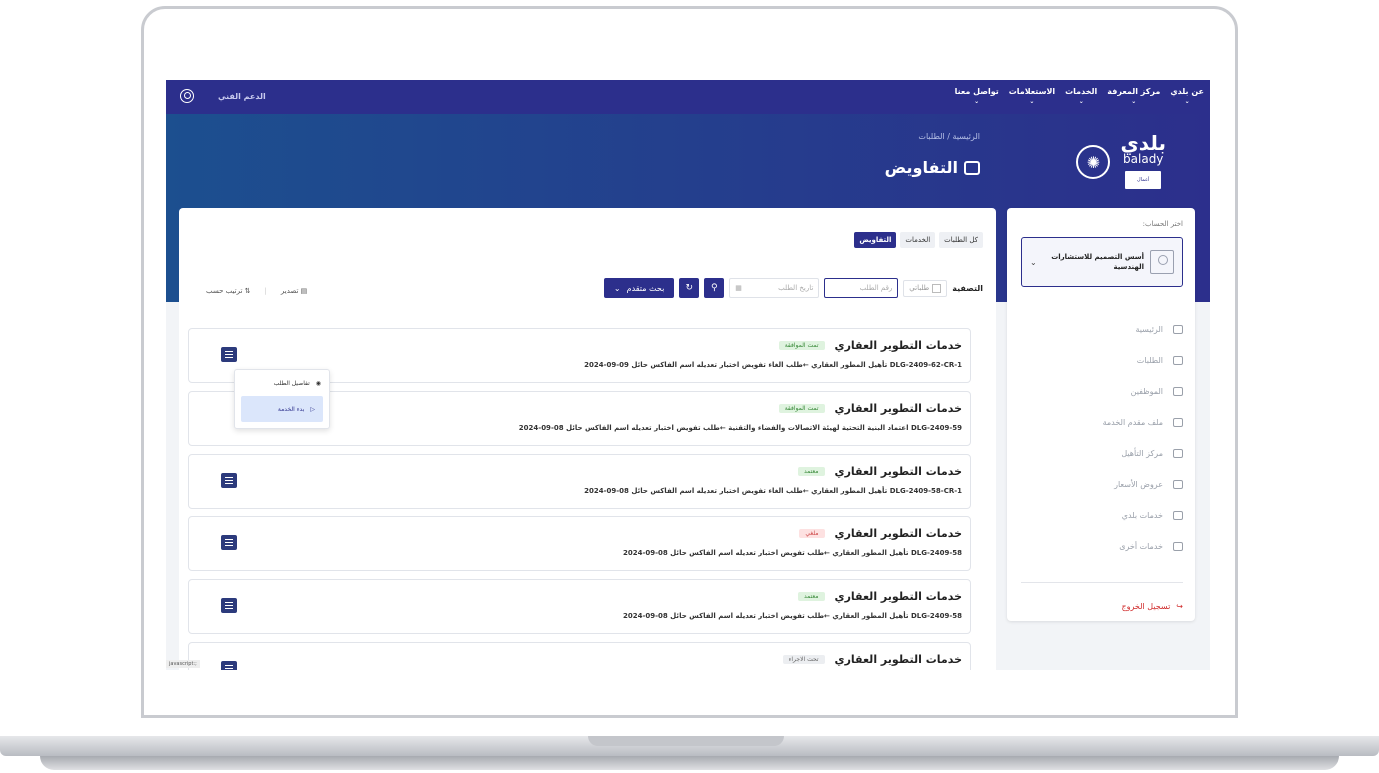 This screenshot has height=773, width=1379. I want to click on status-badge: ملغي, so click(812, 533).